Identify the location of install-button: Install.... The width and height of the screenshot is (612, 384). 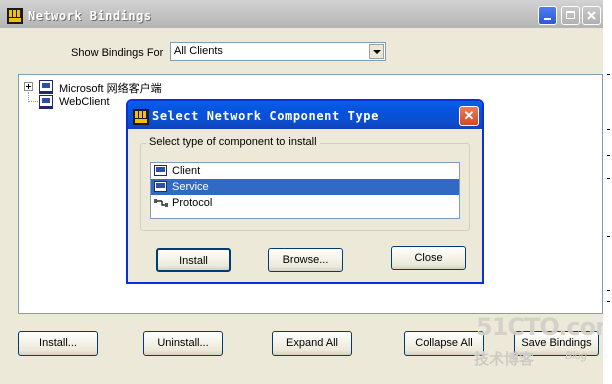
(58, 343).